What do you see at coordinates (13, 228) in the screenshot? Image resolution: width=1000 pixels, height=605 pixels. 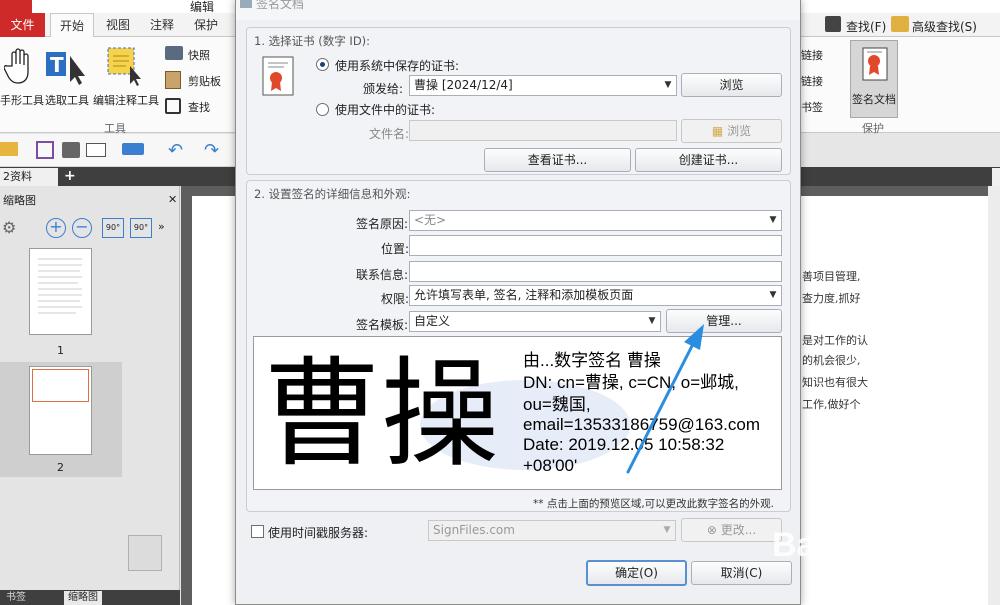 I see `gear-icon: ⚙` at bounding box center [13, 228].